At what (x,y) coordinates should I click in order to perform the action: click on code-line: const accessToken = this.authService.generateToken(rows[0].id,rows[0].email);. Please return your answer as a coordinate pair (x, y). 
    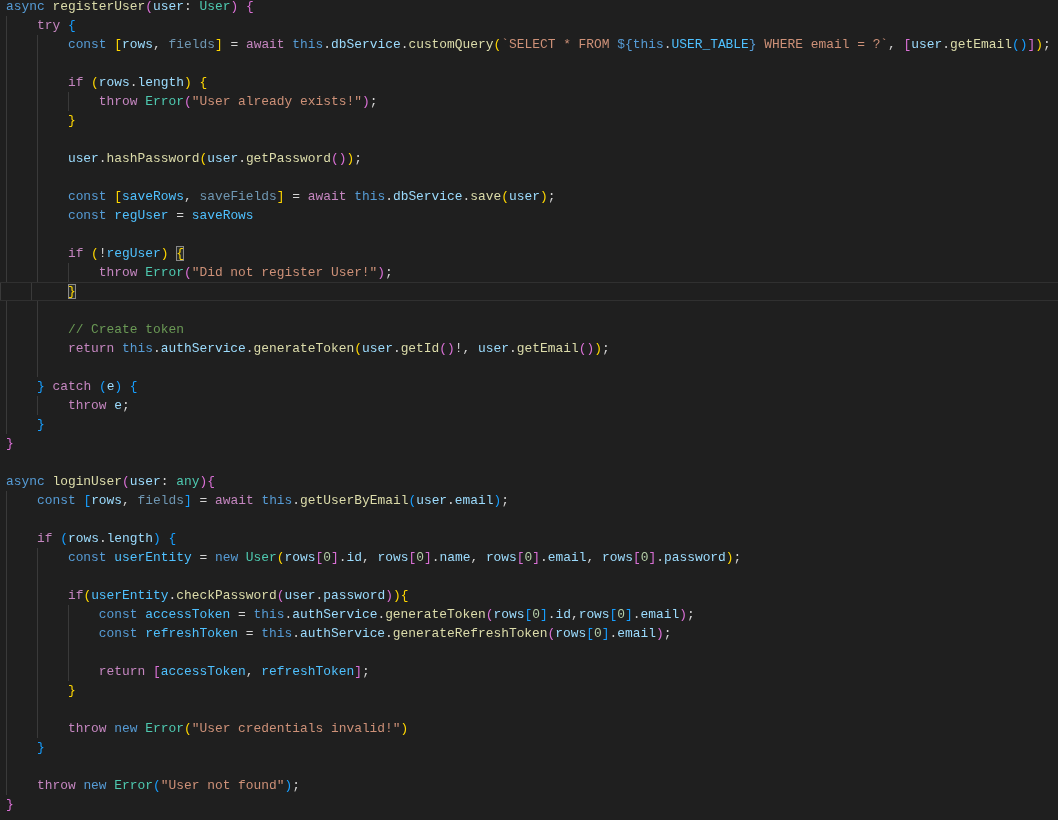
    Looking at the image, I should click on (396, 614).